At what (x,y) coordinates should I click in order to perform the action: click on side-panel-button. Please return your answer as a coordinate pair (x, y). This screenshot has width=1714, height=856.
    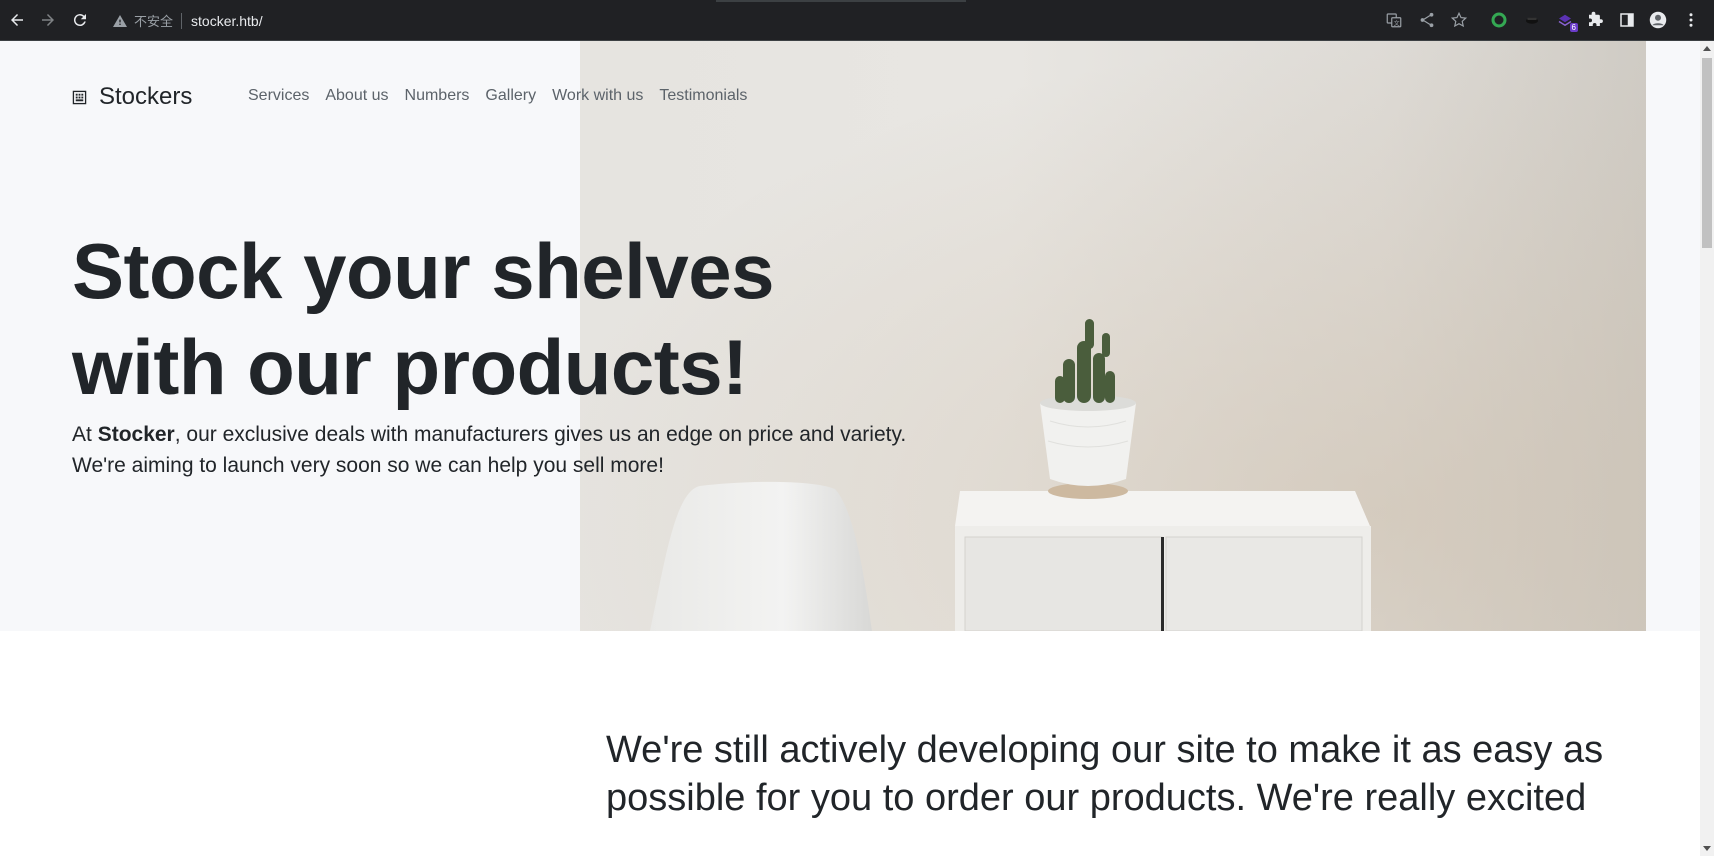
    Looking at the image, I should click on (1627, 20).